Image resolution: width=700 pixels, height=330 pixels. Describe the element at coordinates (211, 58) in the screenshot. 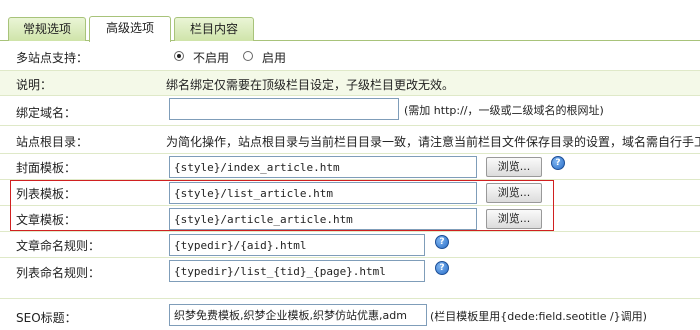

I see `multisite-disable-label: 不启用` at that location.